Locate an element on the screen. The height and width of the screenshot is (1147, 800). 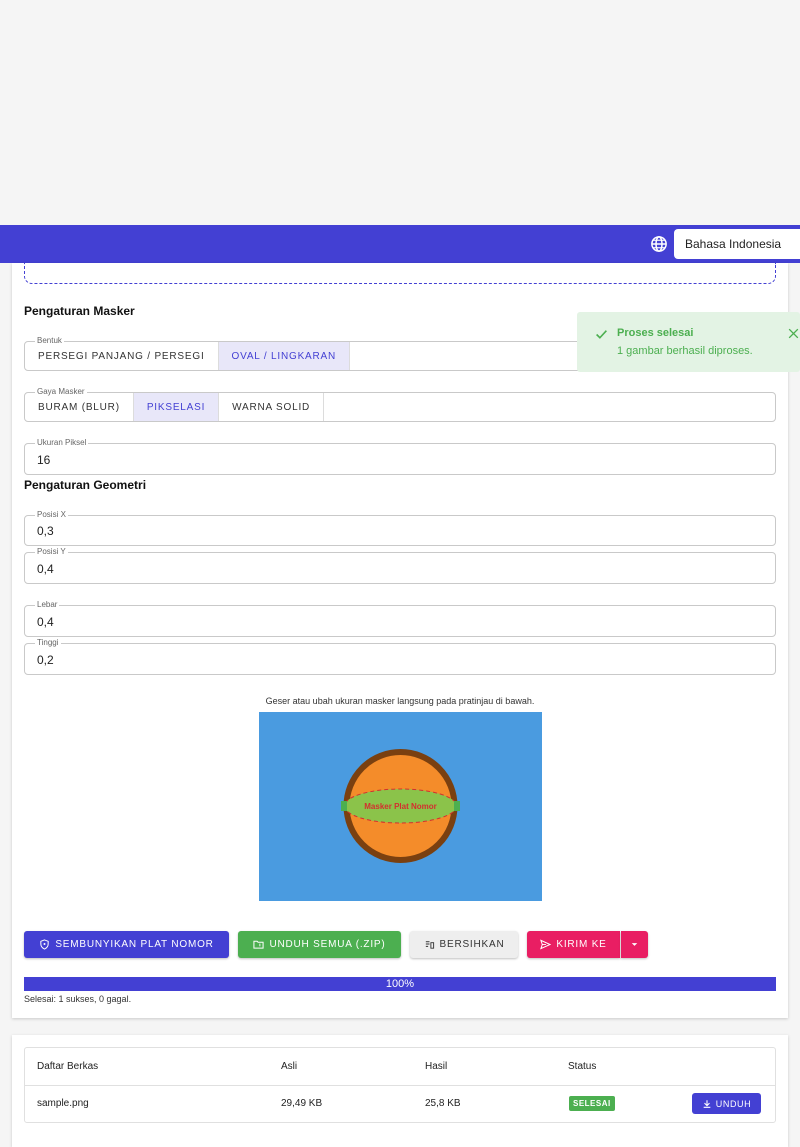
height-field: Tinggi 0,2 is located at coordinates (400, 656).